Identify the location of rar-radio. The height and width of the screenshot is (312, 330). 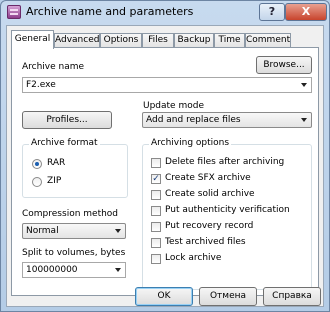
(37, 164).